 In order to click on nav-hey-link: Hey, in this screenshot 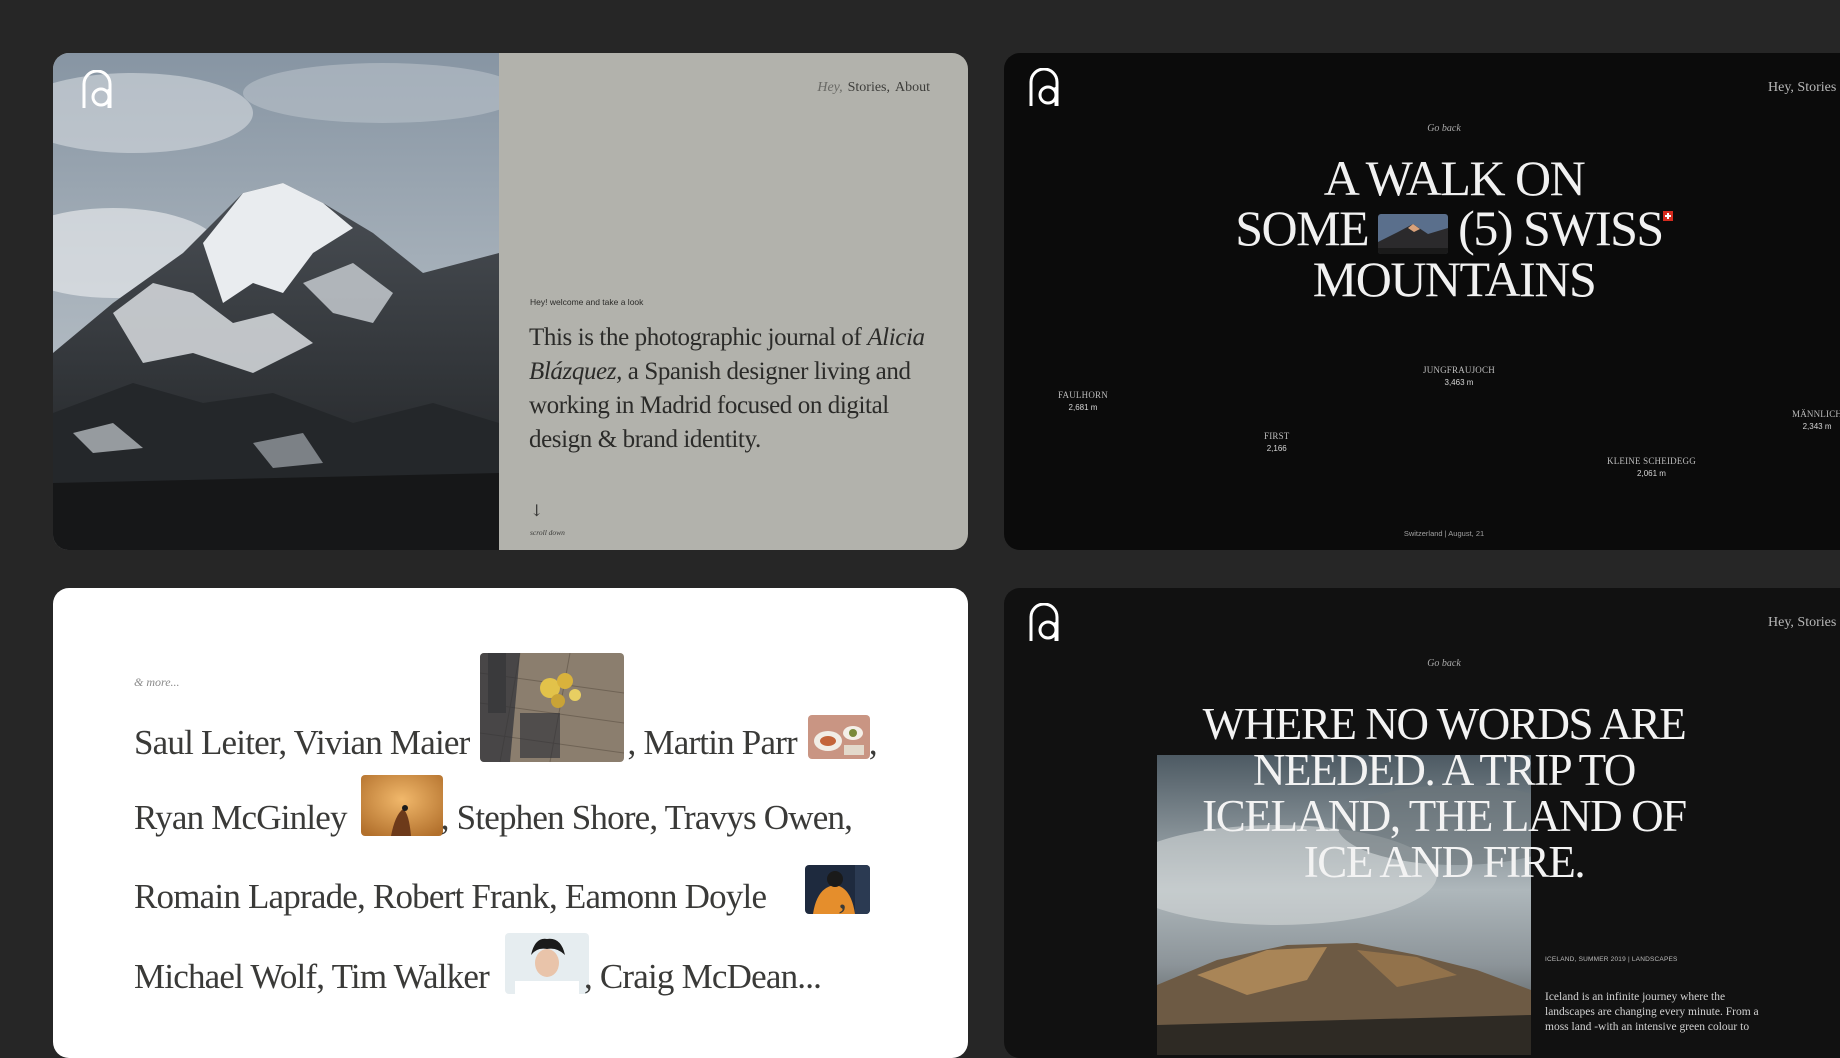, I will do `click(829, 87)`.